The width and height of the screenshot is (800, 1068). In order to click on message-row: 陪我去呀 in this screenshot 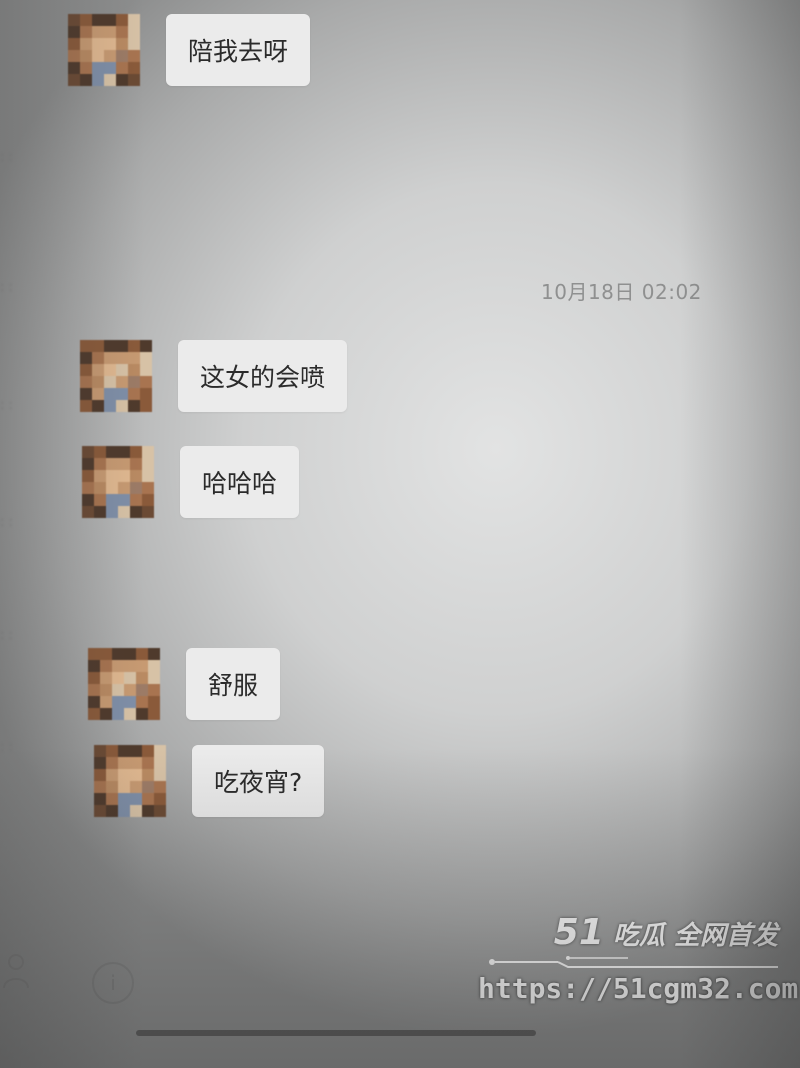, I will do `click(189, 50)`.